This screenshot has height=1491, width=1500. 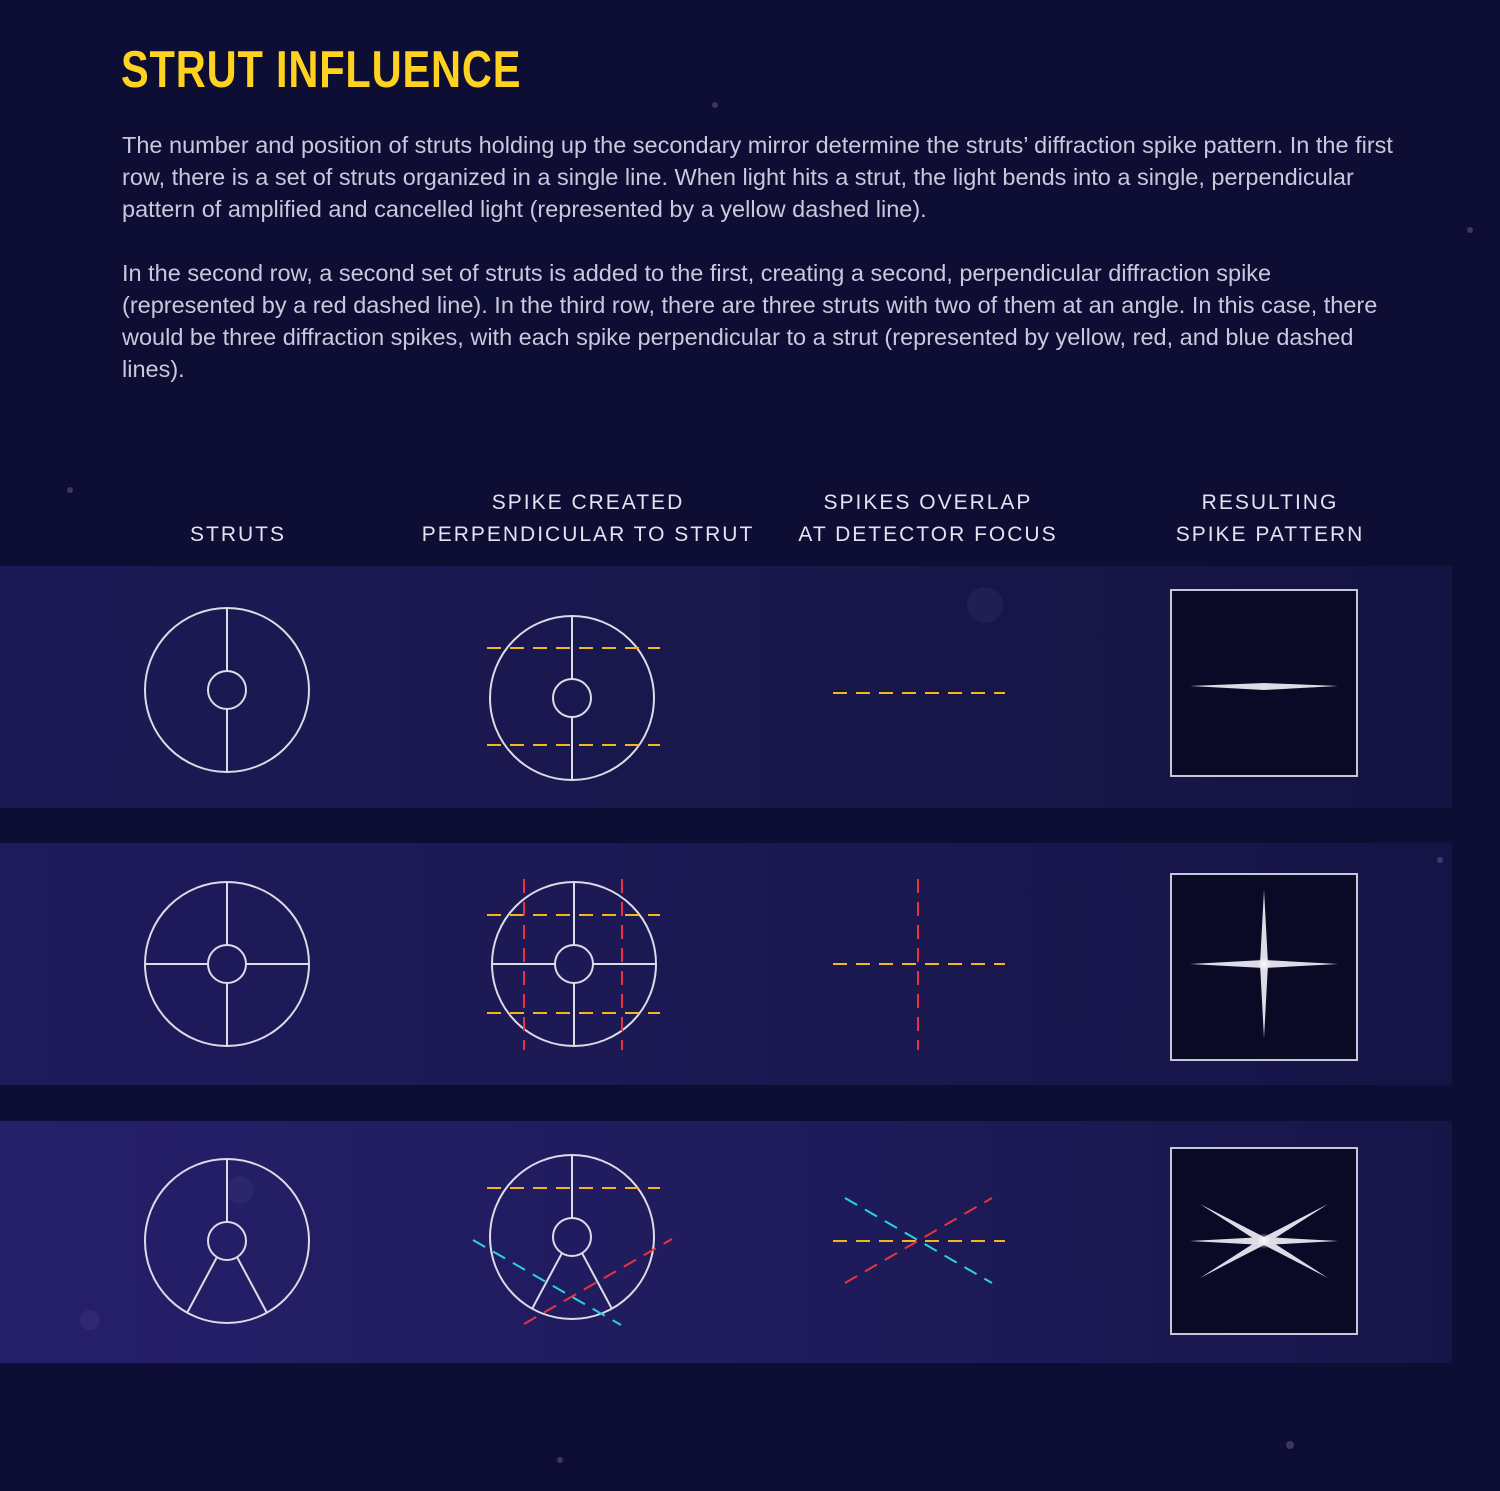 I want to click on row-1-struts, so click(x=227, y=690).